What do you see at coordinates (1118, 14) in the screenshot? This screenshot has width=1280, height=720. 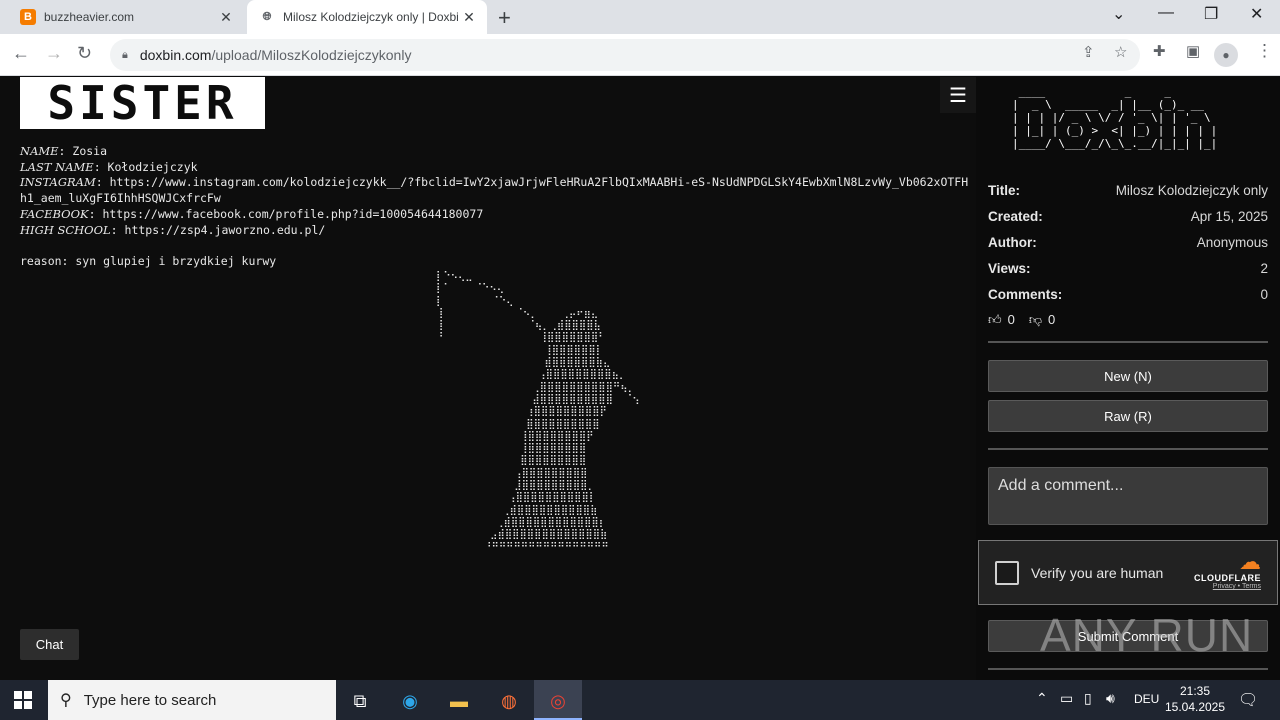 I see `tab-search-chevron-icon: ⌄` at bounding box center [1118, 14].